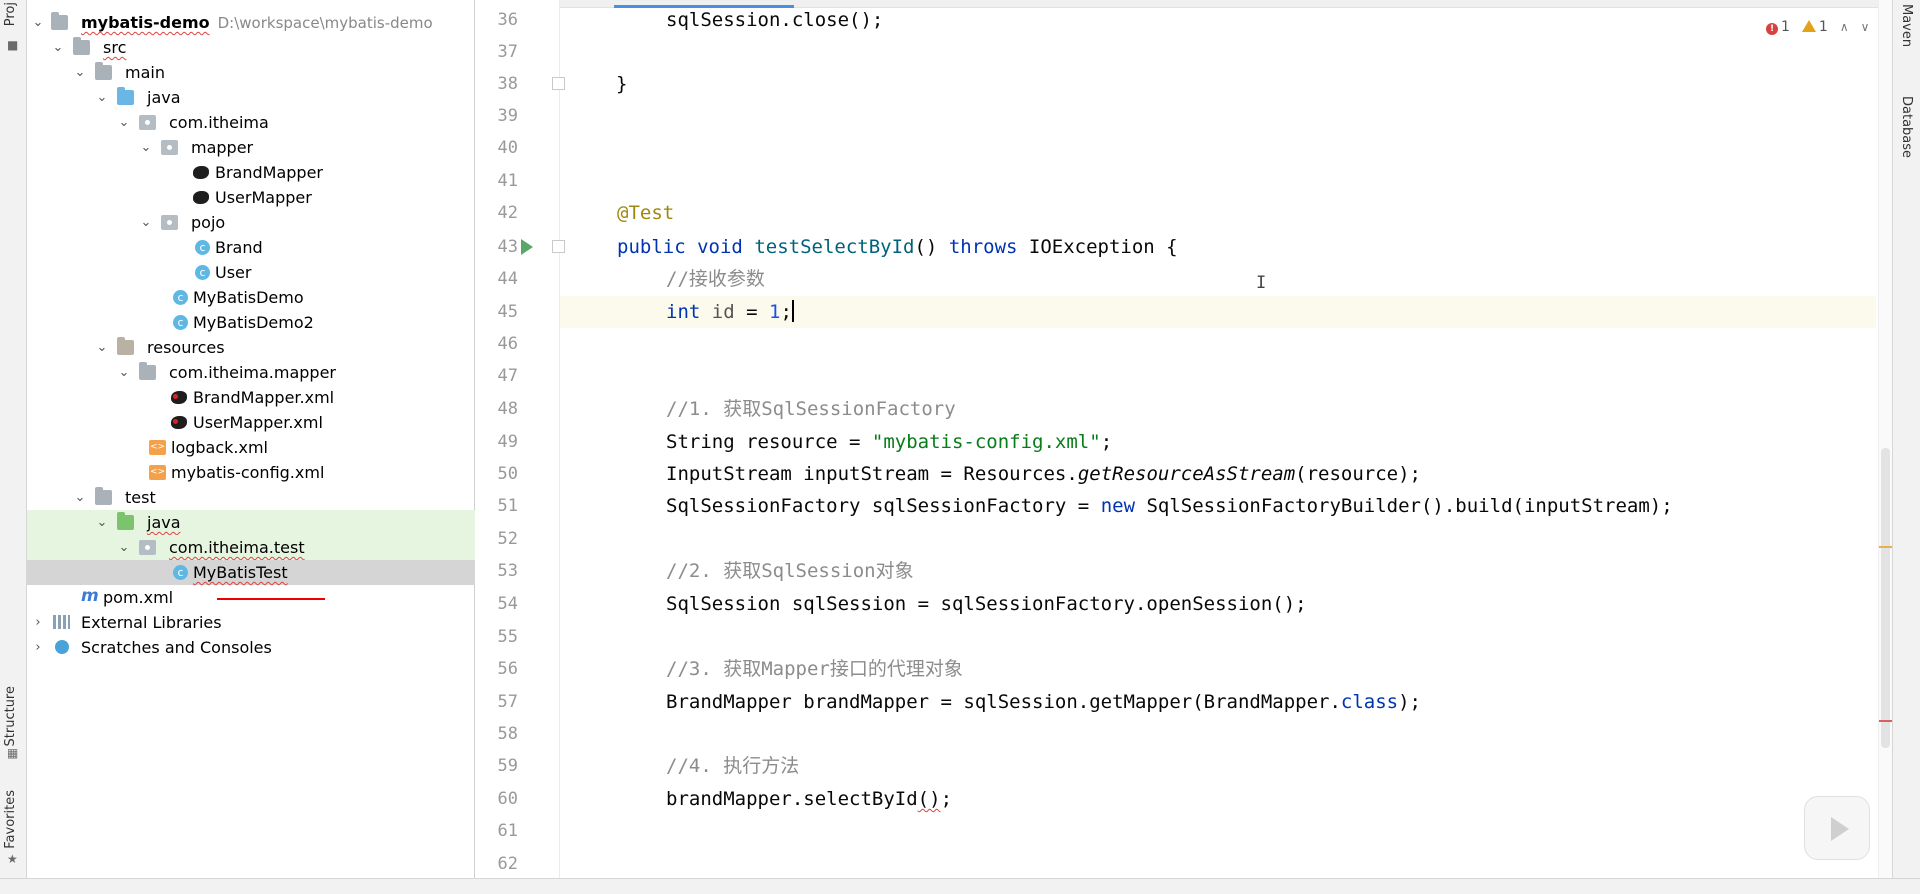  Describe the element at coordinates (507, 116) in the screenshot. I see `line-number: 39` at that location.